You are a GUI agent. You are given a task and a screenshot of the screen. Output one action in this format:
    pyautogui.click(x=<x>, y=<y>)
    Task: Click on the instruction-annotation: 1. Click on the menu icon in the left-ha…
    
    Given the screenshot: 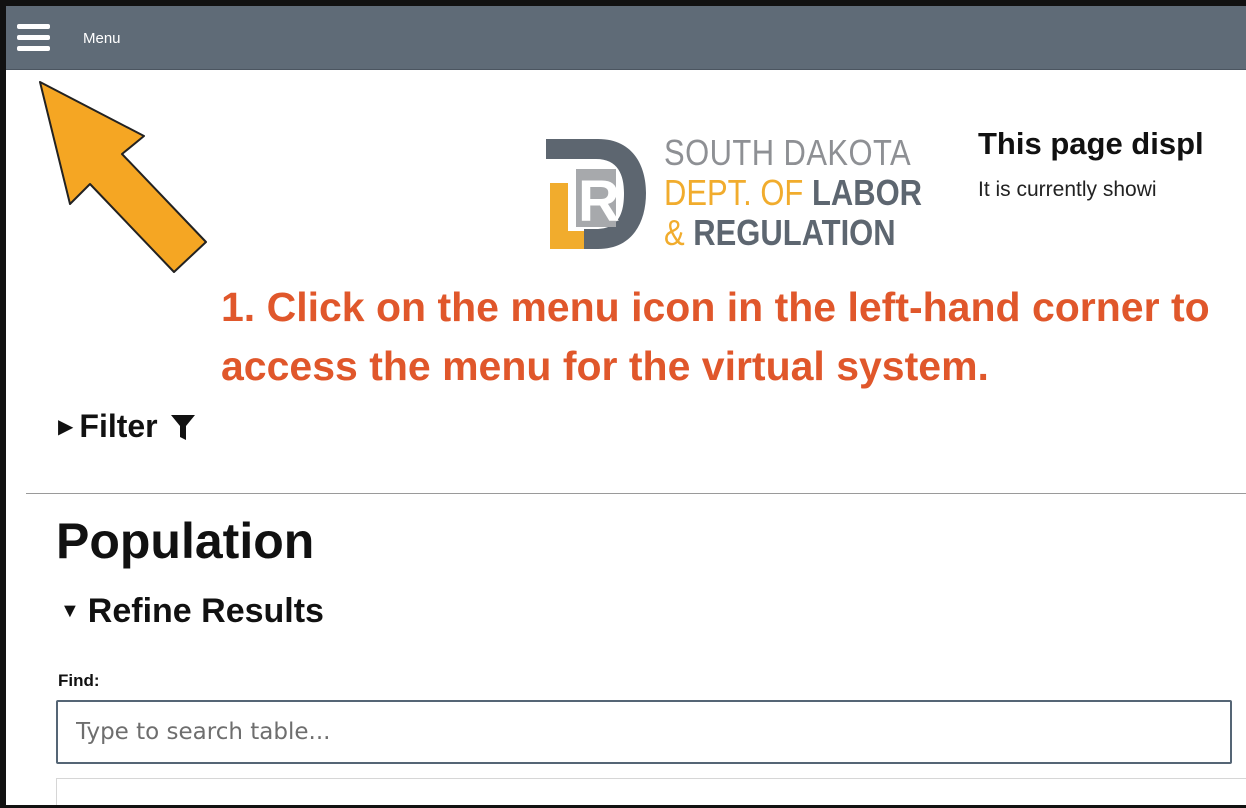 What is the action you would take?
    pyautogui.click(x=715, y=336)
    